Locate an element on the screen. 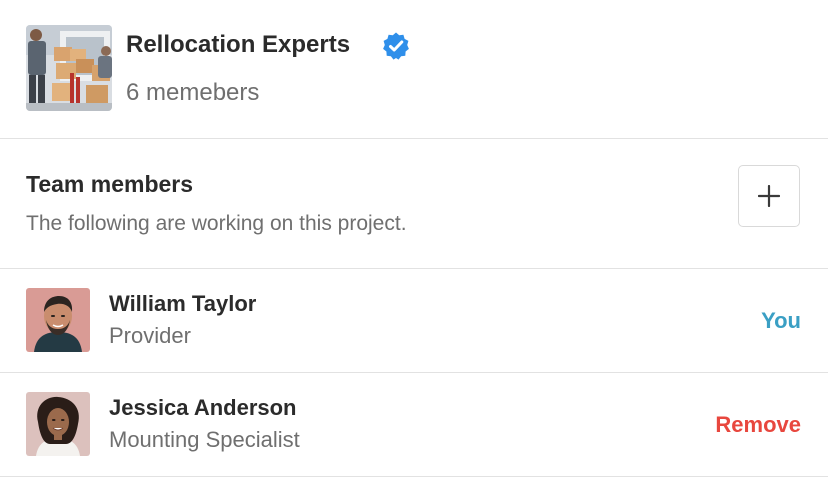 This screenshot has height=477, width=828. member-role: Provider is located at coordinates (150, 335).